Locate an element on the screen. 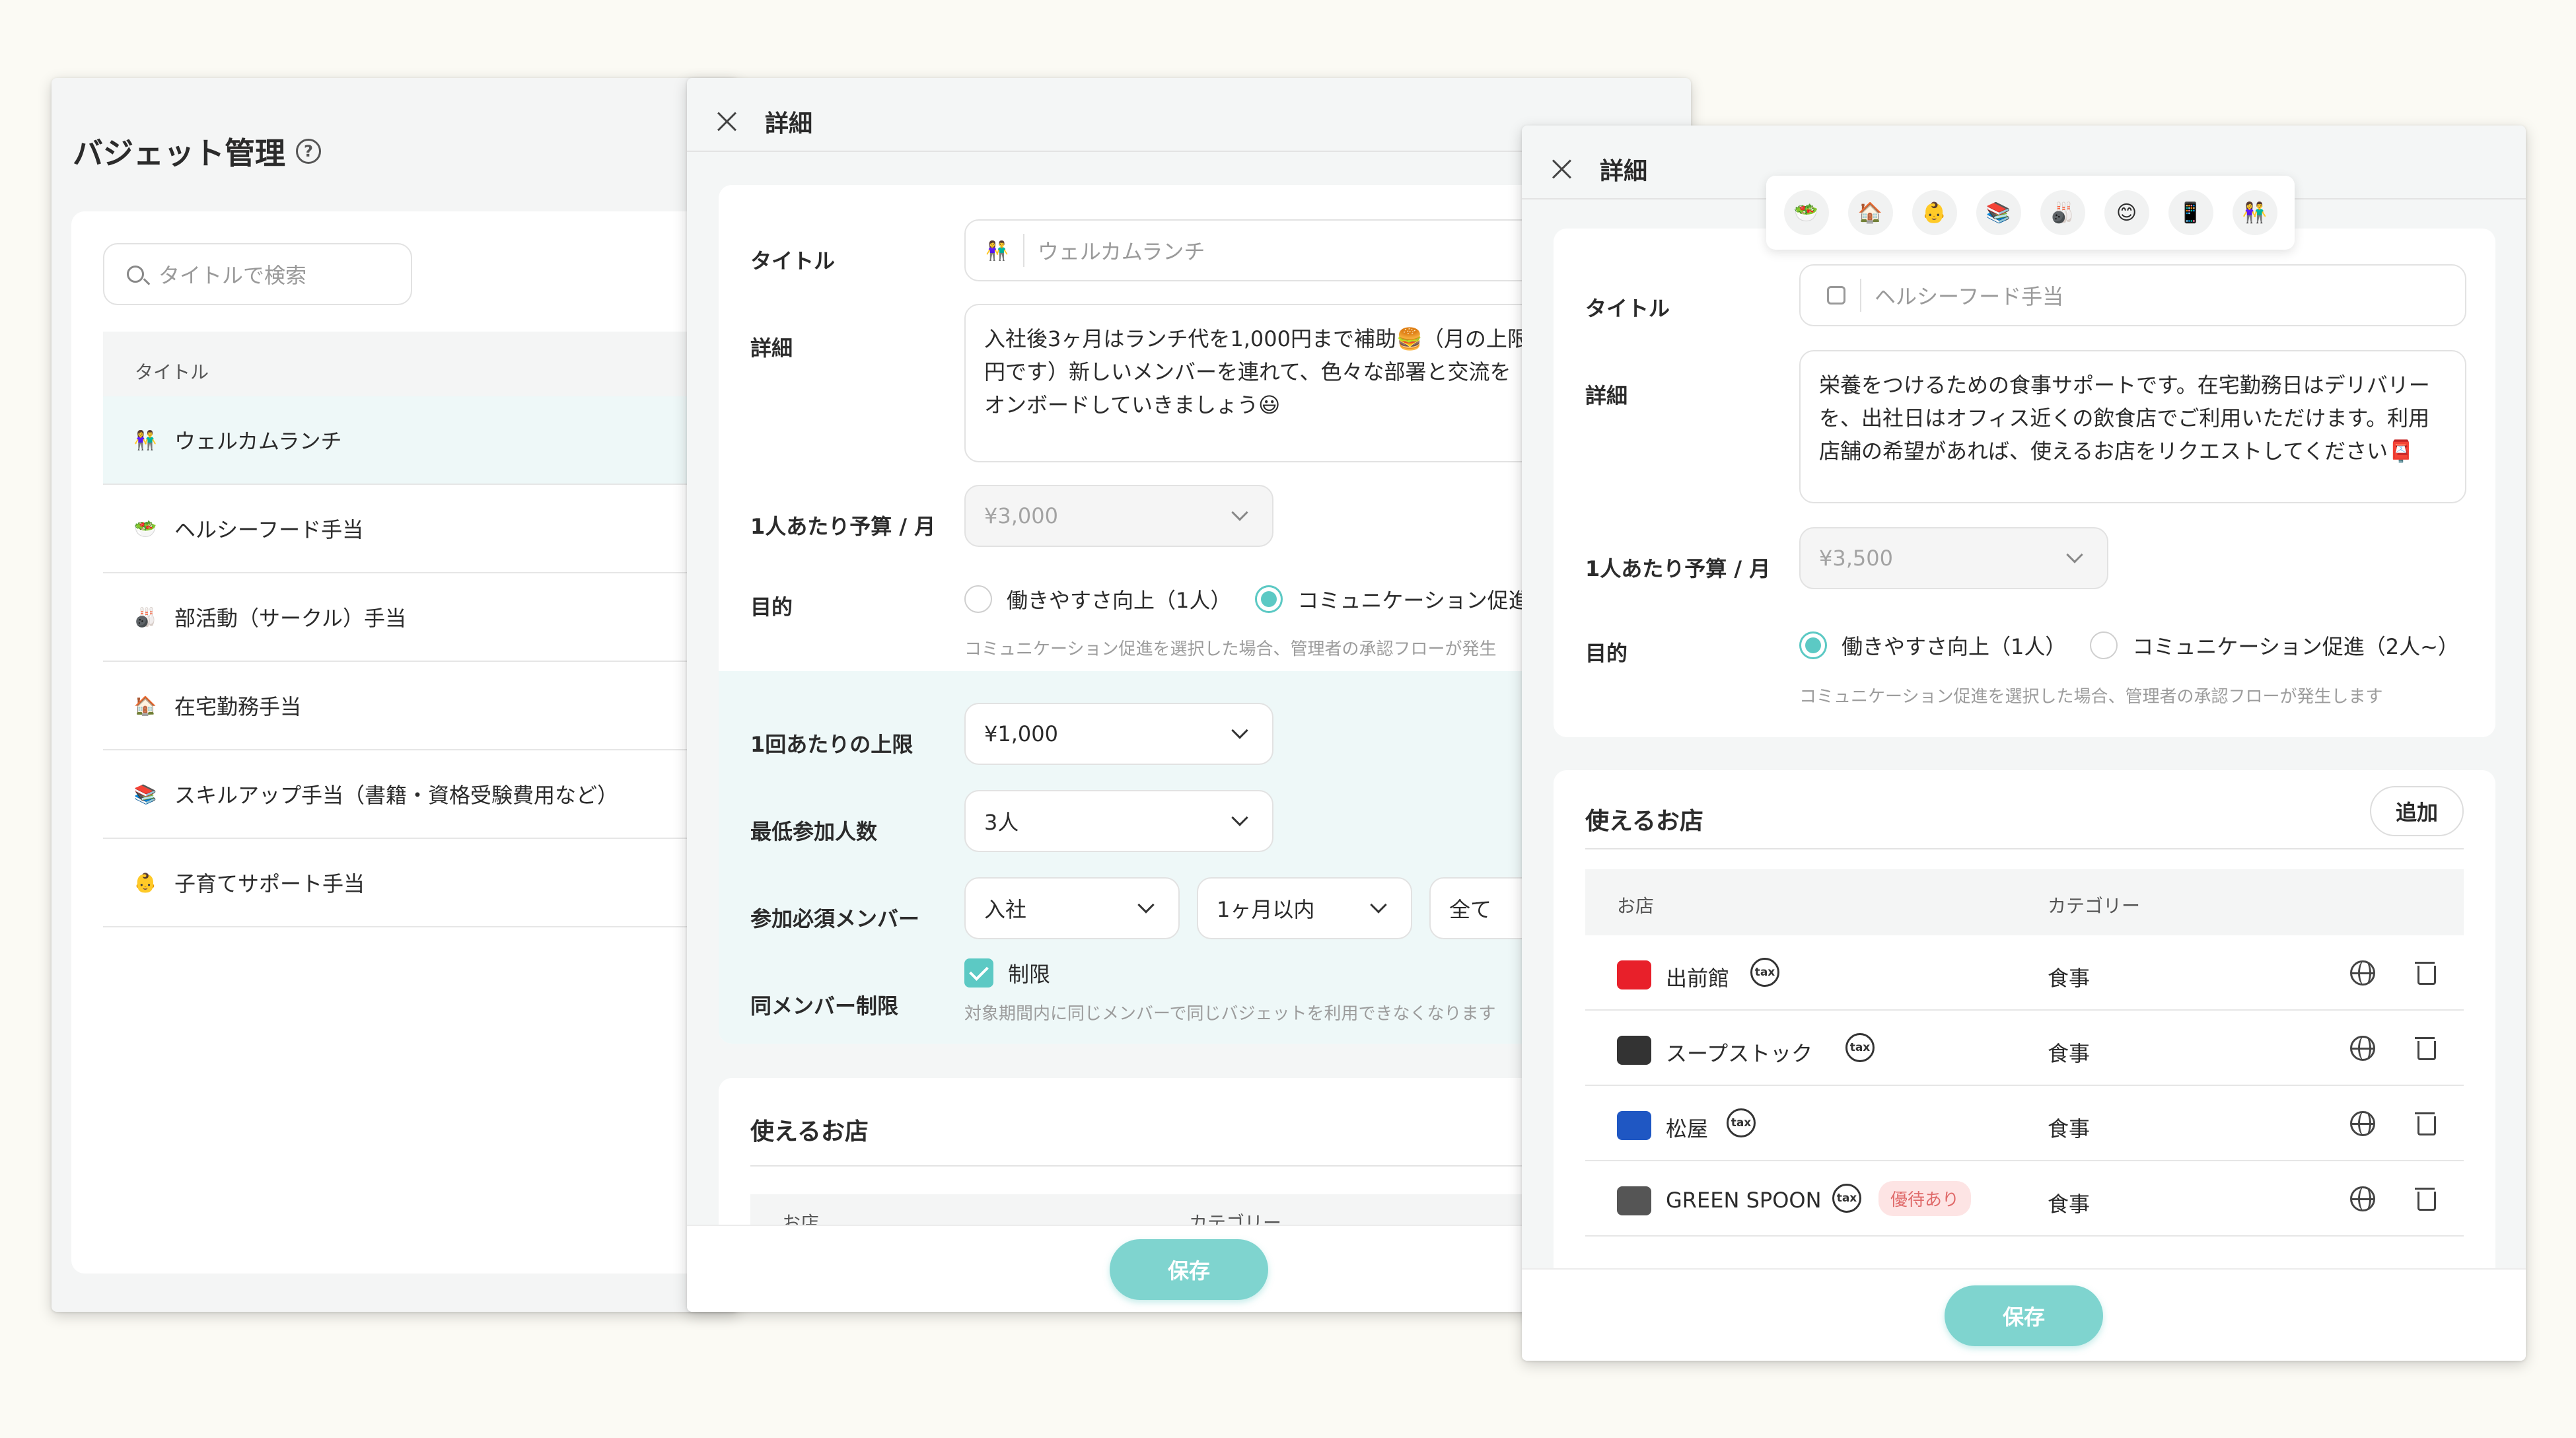 Image resolution: width=2576 pixels, height=1438 pixels. list-item: 📚 スキルアップ手当（書籍・資格受験費用など） is located at coordinates (421, 794).